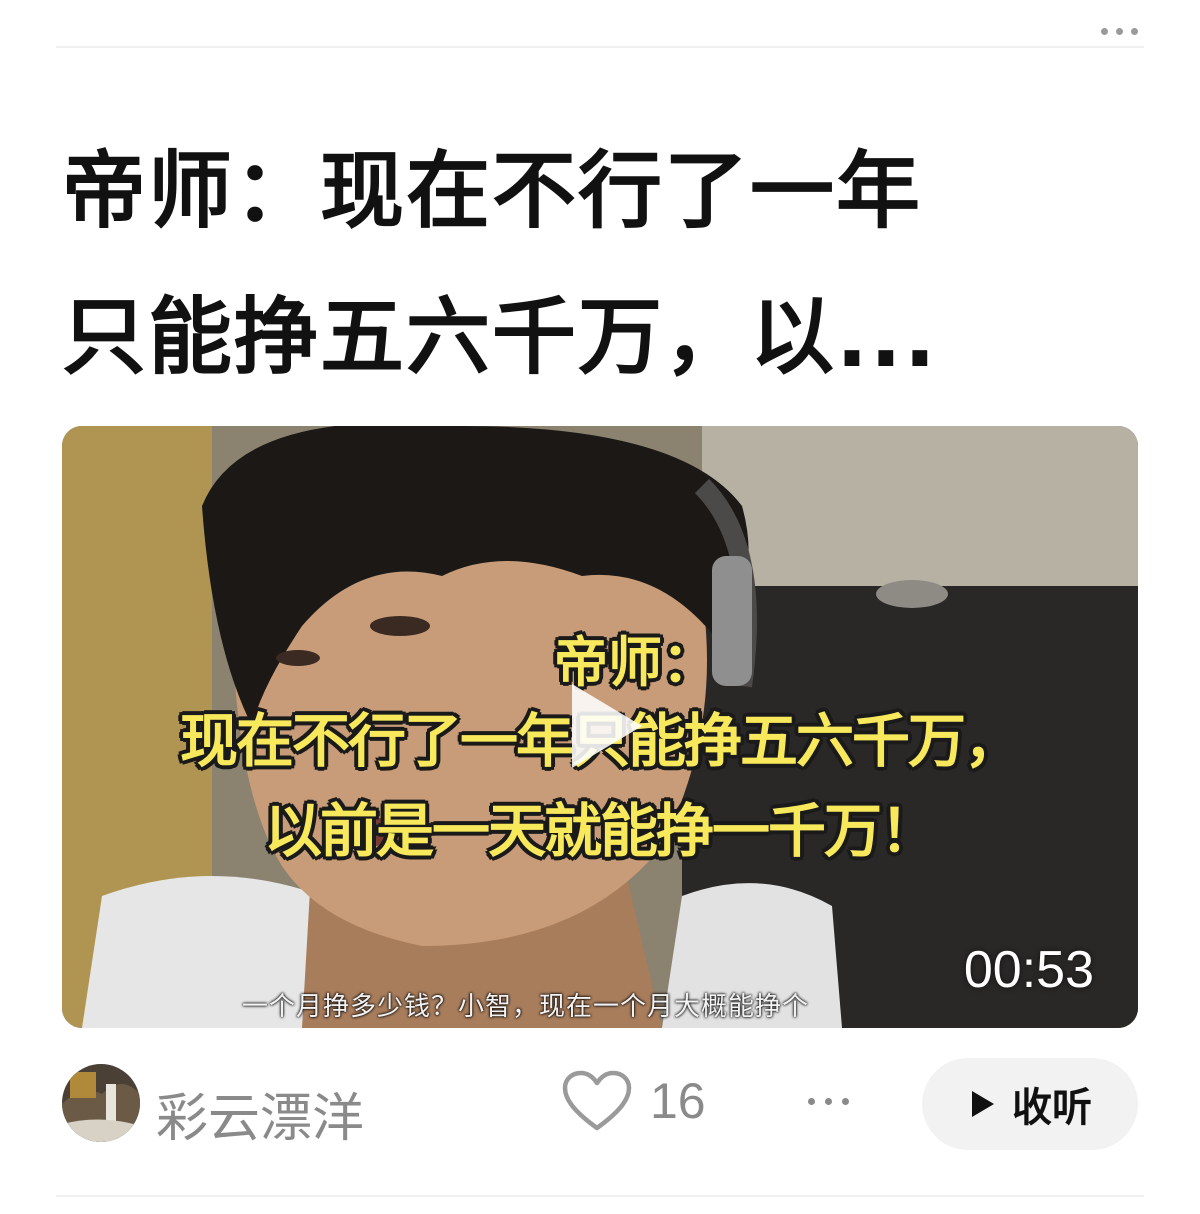 This screenshot has height=1214, width=1200. Describe the element at coordinates (526, 1007) in the screenshot. I see `video-subtitle: 一个月挣多少钱？小智，现在一个月大概能挣个` at that location.